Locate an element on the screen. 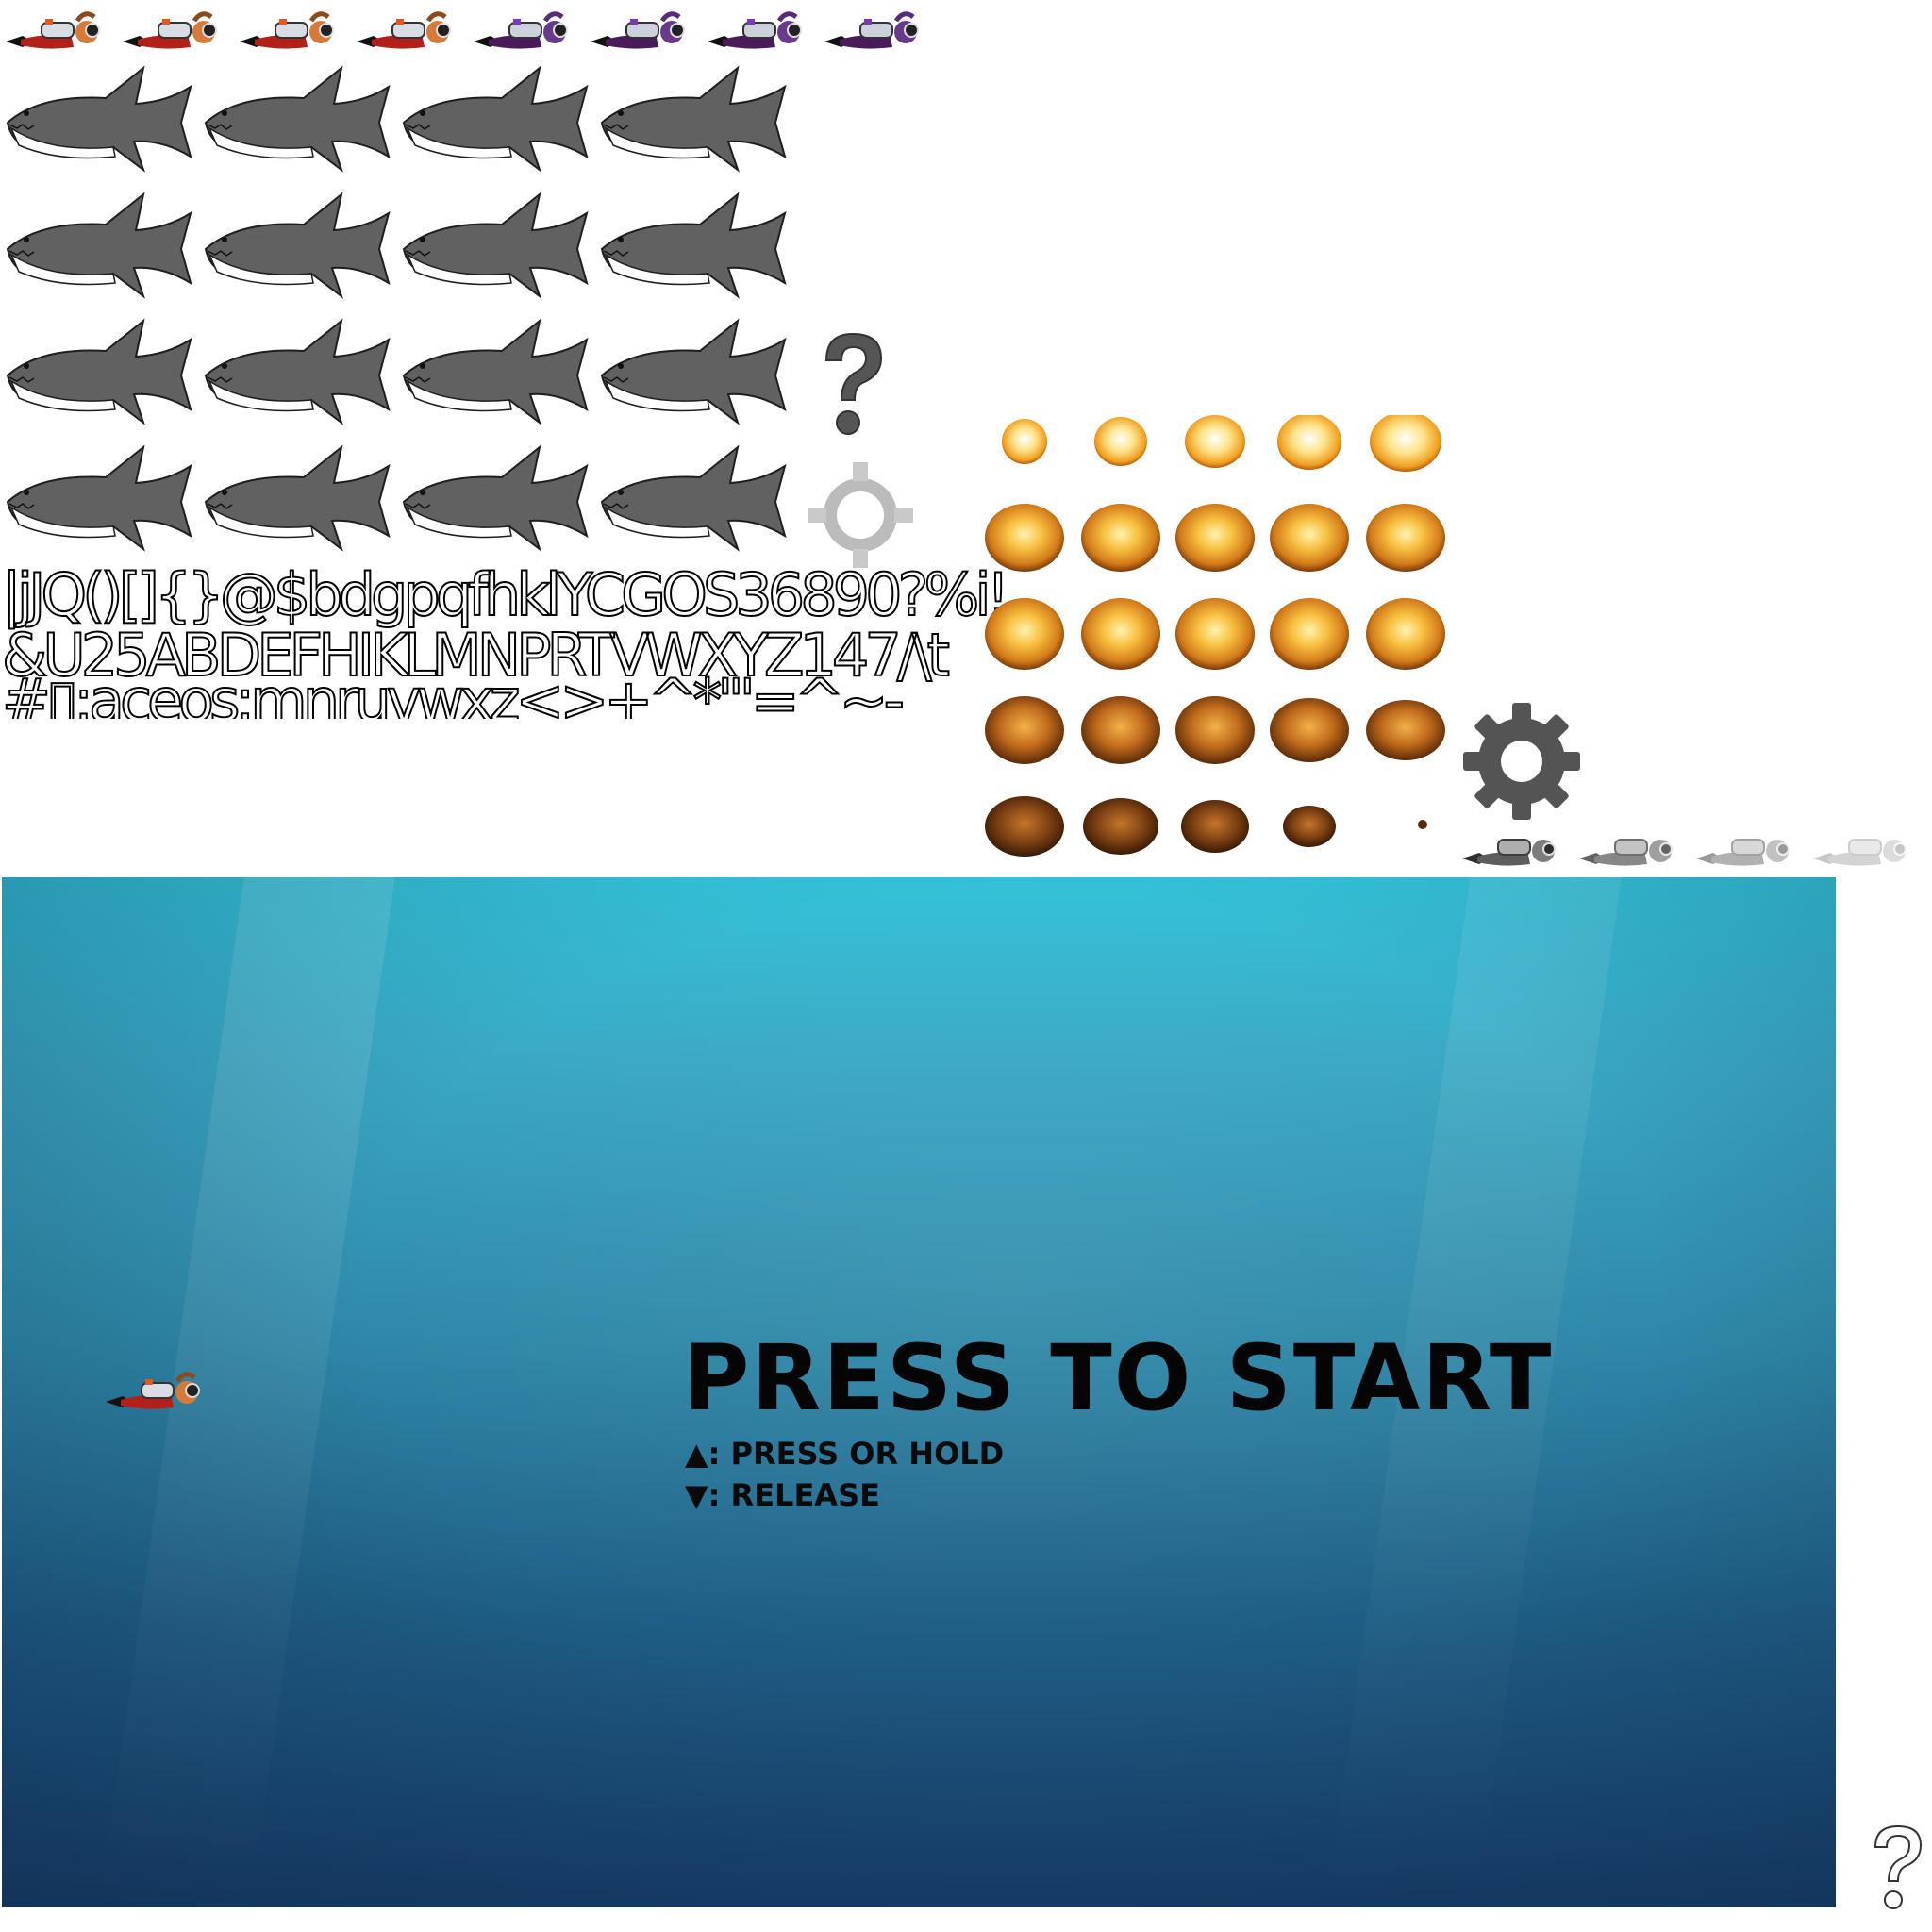 This screenshot has width=1932, height=1932. control-up: ▲: PRESS OR HOLD is located at coordinates (844, 1454).